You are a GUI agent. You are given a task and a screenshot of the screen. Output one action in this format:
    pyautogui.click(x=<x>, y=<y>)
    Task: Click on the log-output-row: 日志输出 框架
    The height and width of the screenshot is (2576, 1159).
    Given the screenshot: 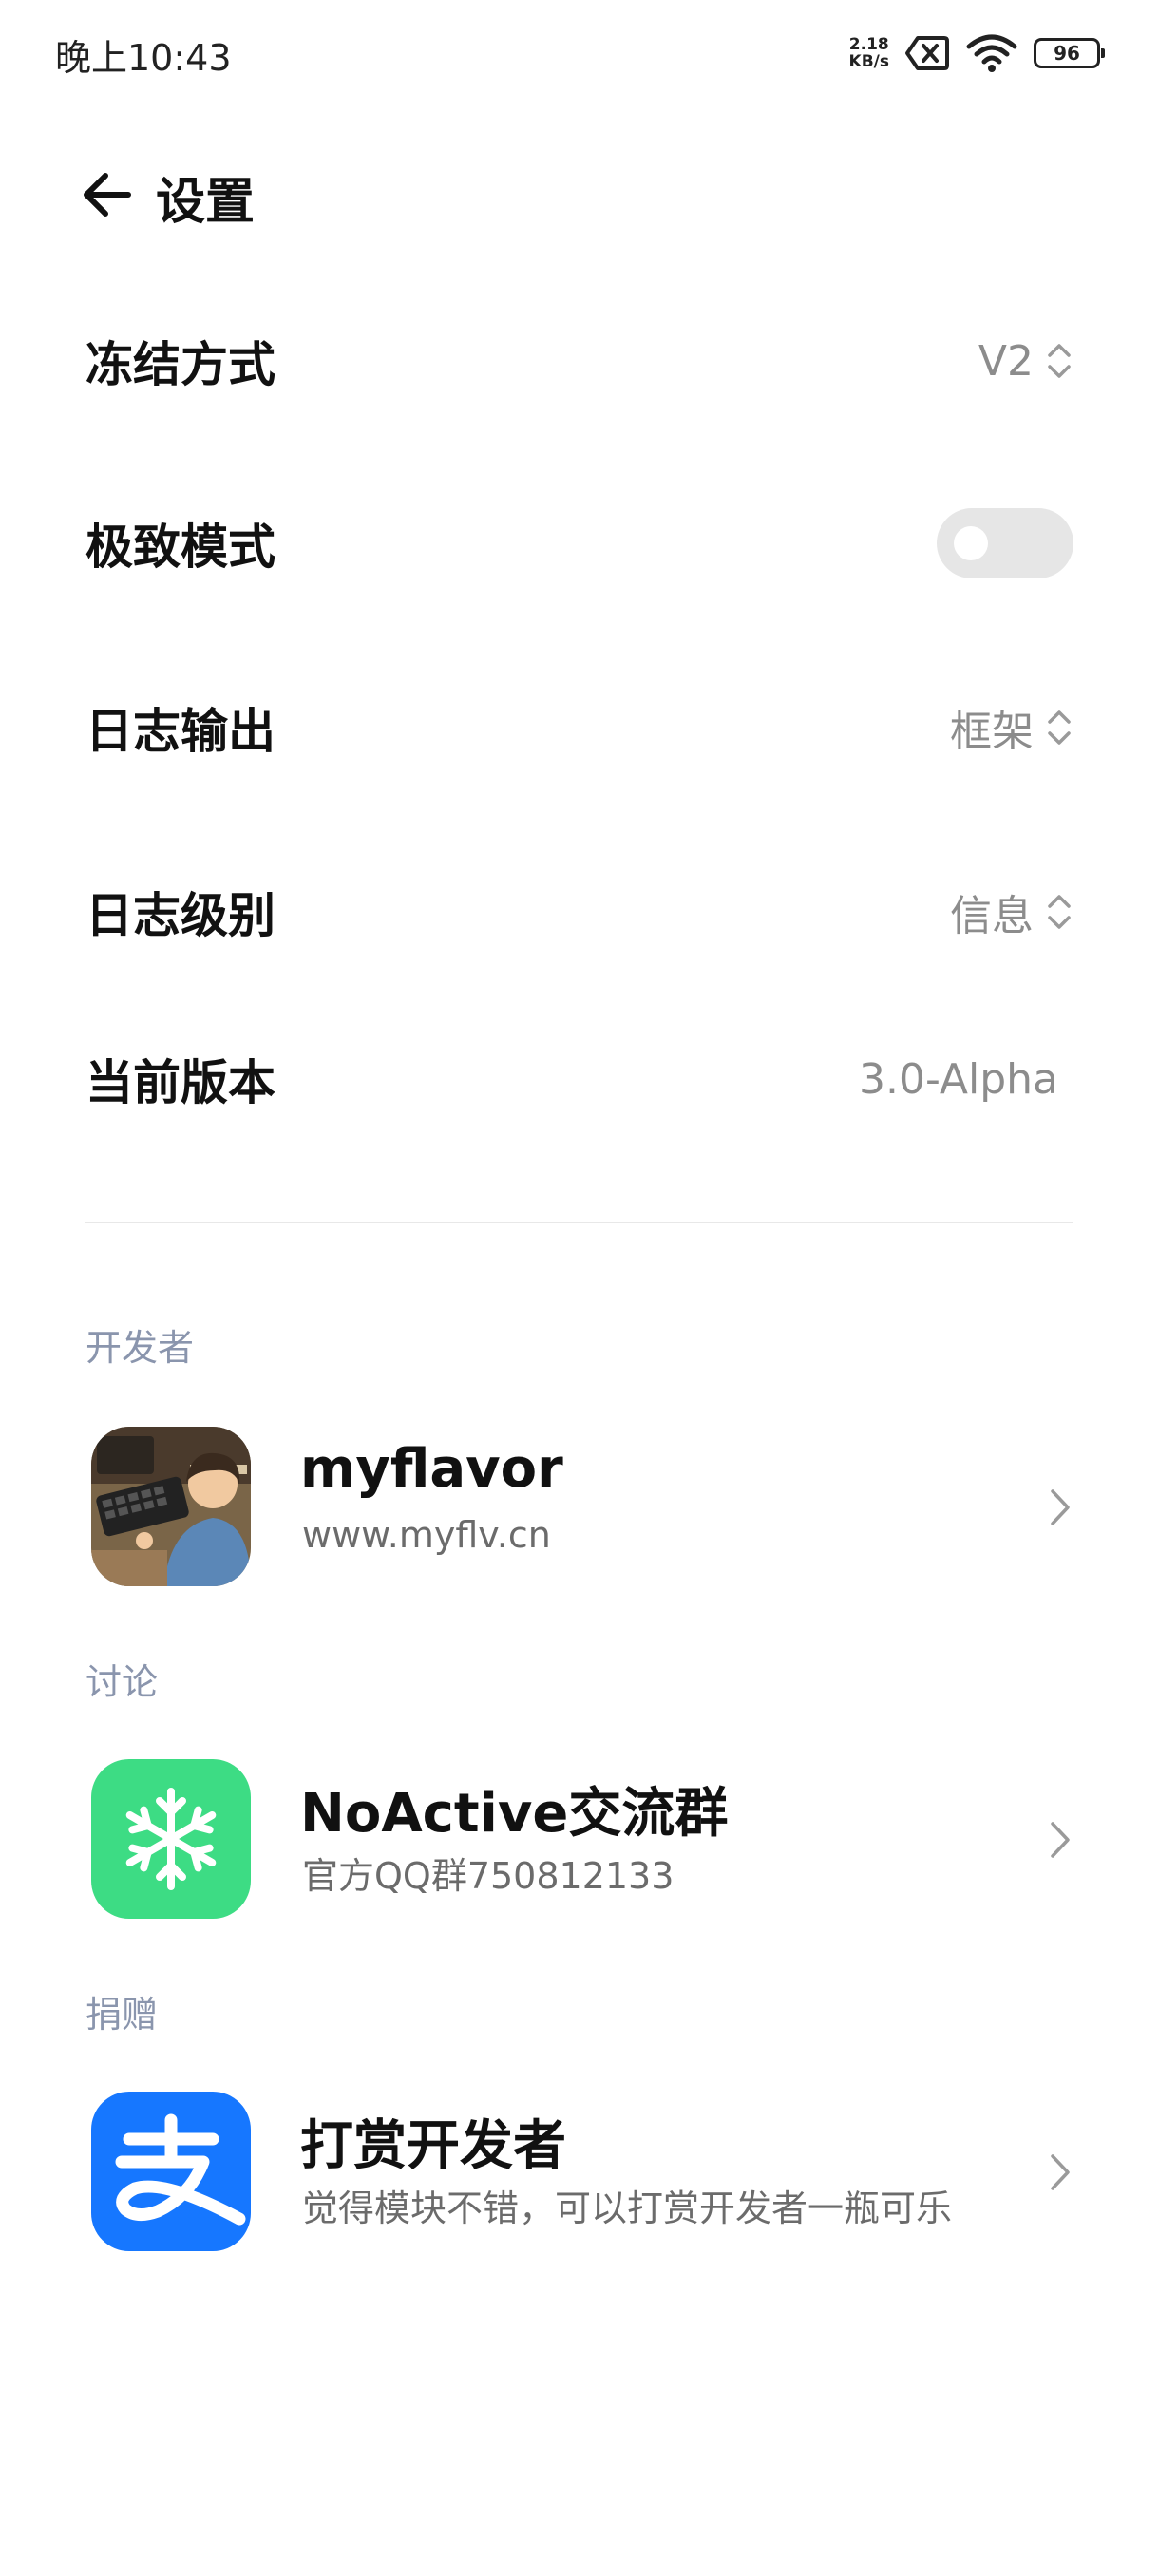 What is the action you would take?
    pyautogui.click(x=580, y=727)
    